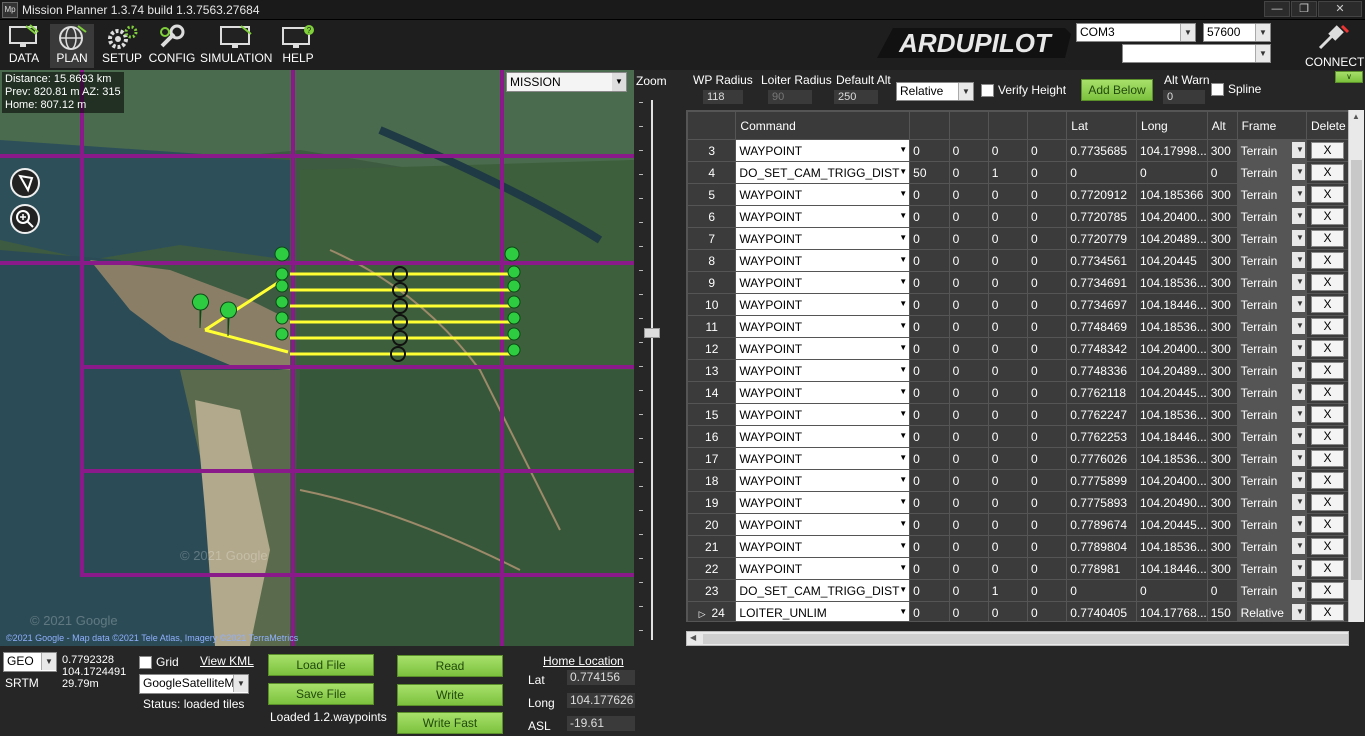 The image size is (1365, 736). Describe the element at coordinates (25, 183) in the screenshot. I see `polygon-tool-button` at that location.